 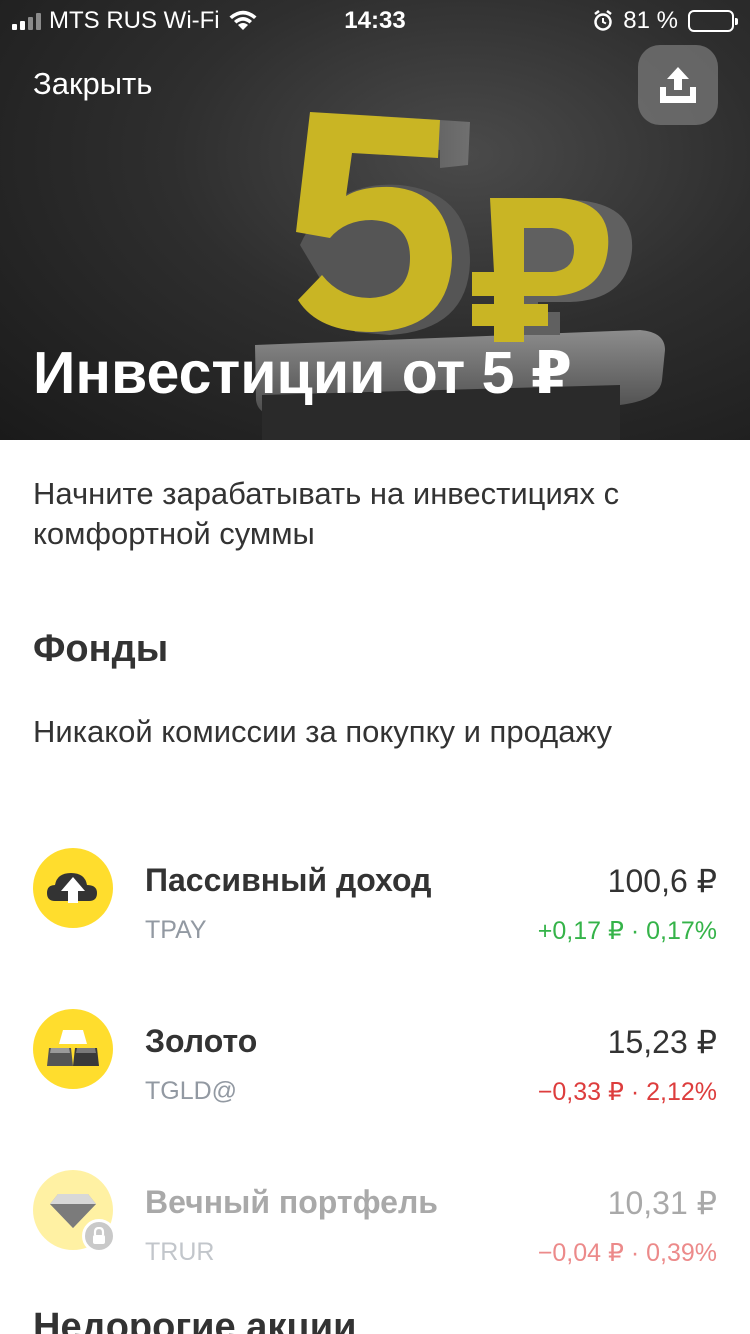 What do you see at coordinates (375, 20) in the screenshot?
I see `status-bar: MTS RUS Wi-Fi 14:33 81 %` at bounding box center [375, 20].